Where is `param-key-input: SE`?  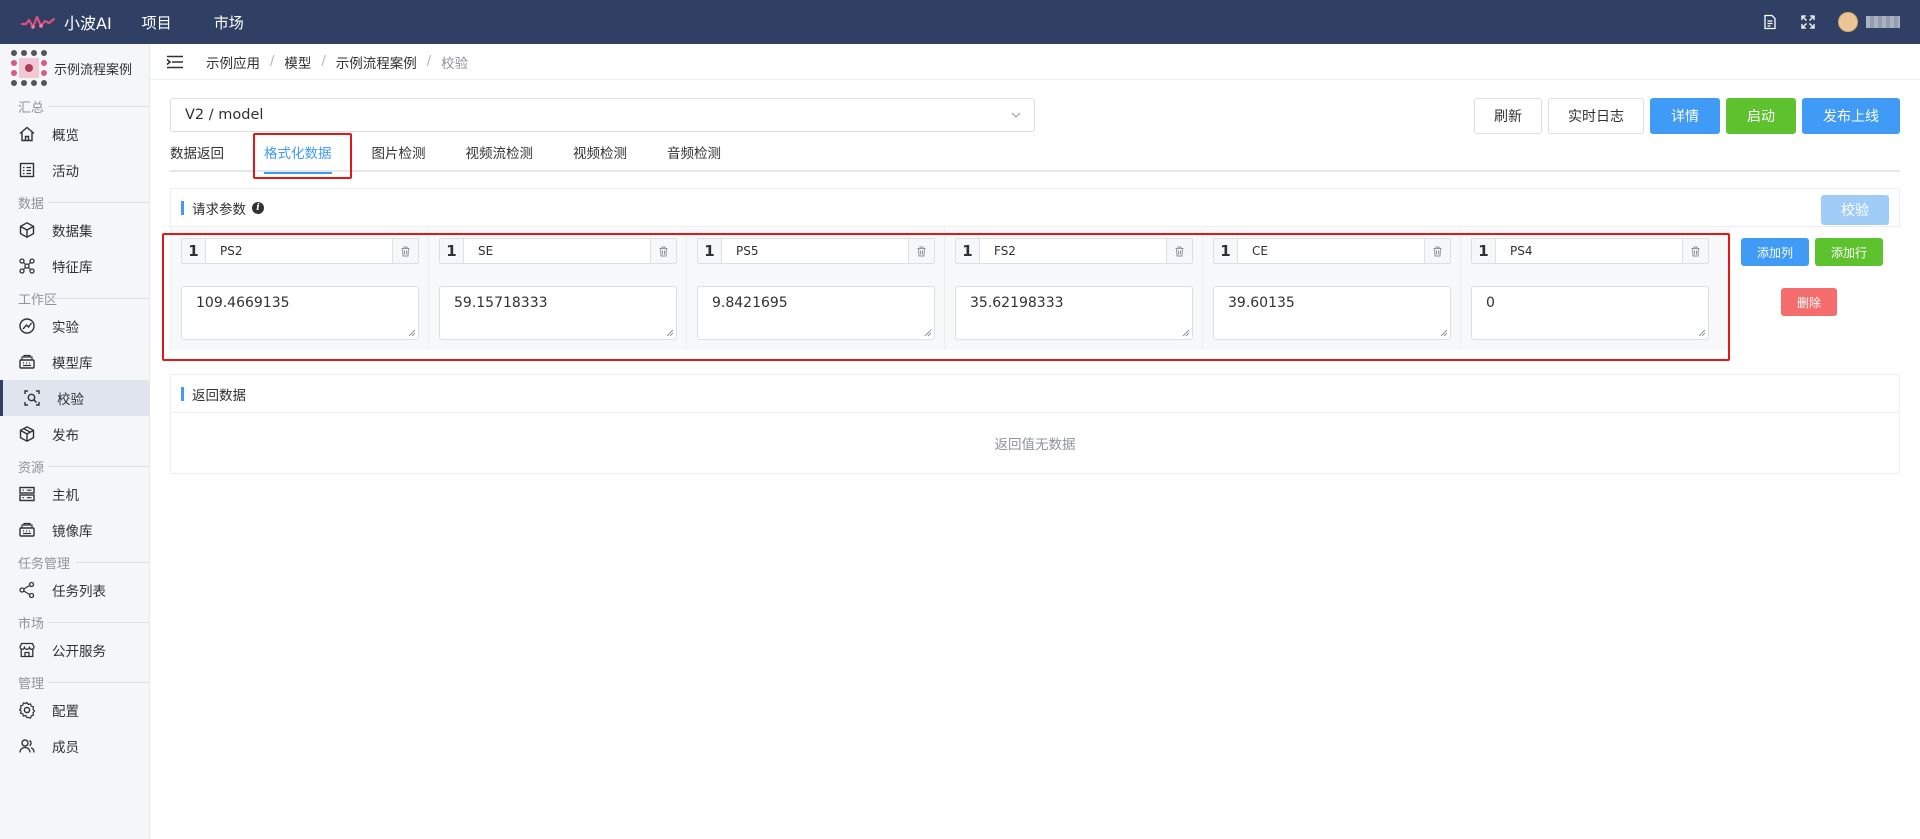 param-key-input: SE is located at coordinates (557, 251).